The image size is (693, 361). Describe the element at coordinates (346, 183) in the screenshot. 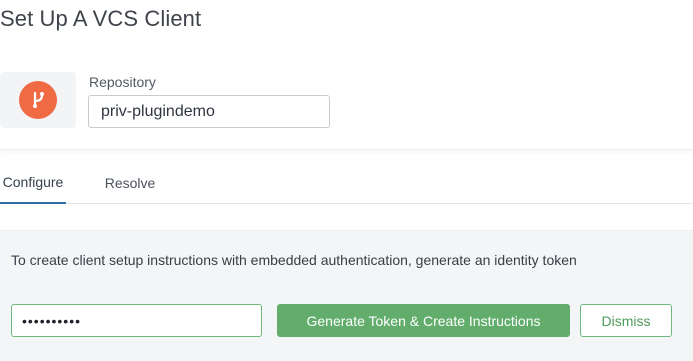

I see `client-setup-tabs: Configure Resolve` at that location.